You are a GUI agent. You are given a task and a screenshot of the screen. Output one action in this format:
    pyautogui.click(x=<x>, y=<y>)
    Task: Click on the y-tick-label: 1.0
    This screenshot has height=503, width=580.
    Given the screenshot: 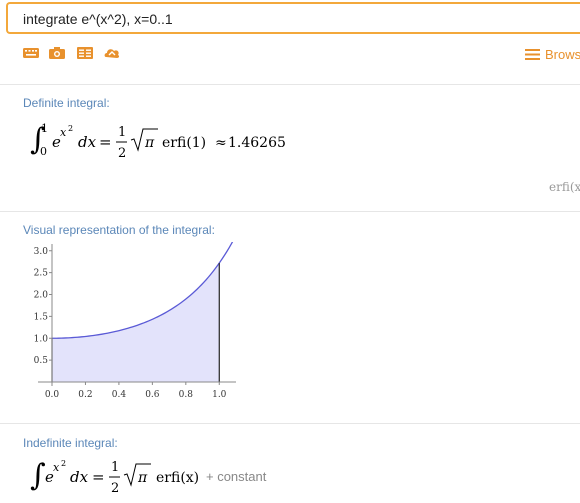 What is the action you would take?
    pyautogui.click(x=41, y=339)
    